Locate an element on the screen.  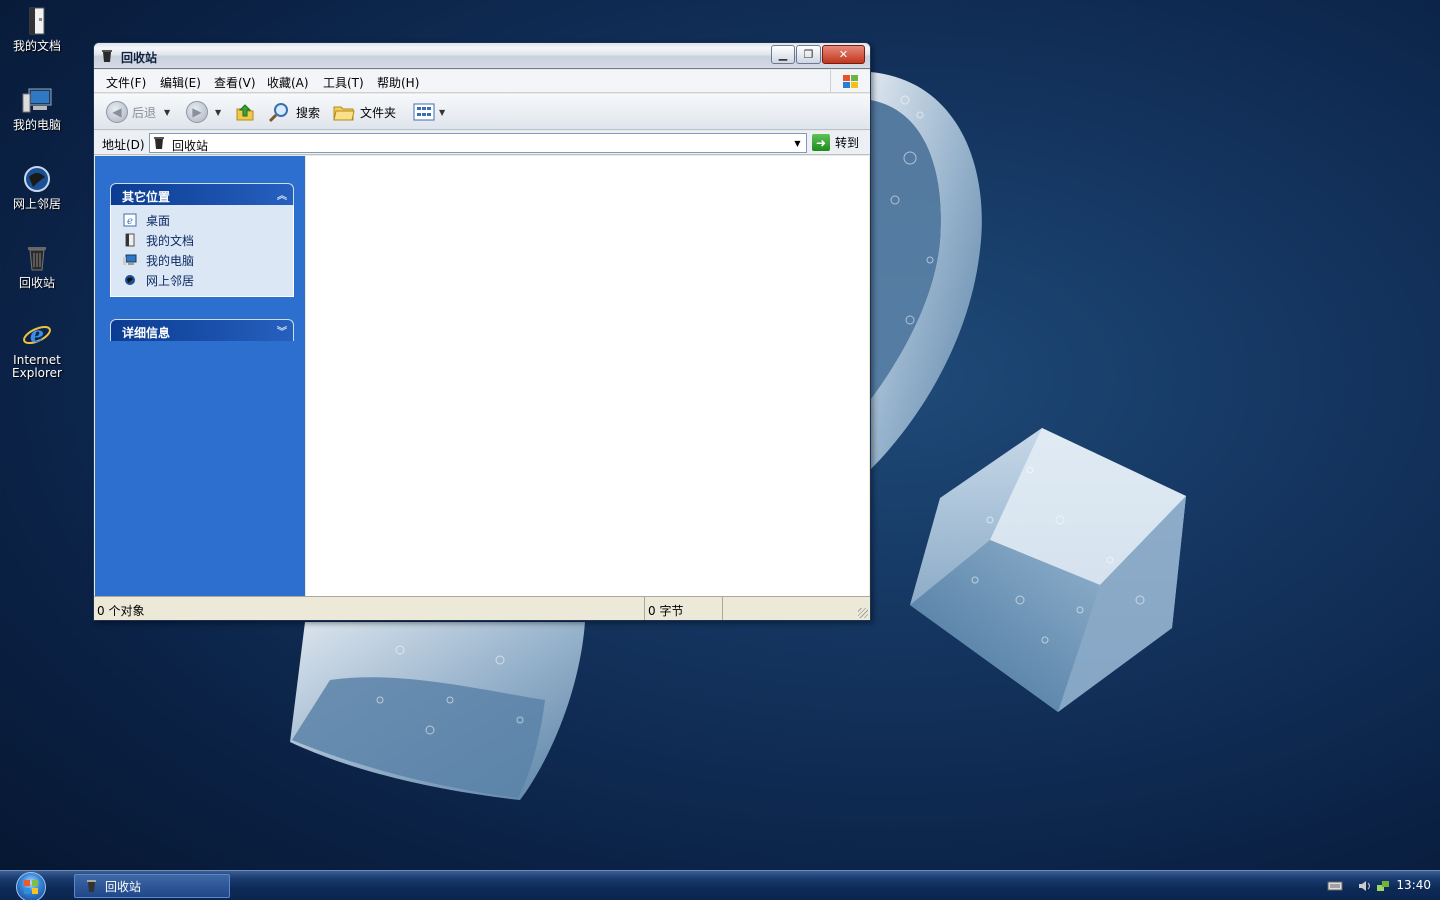
internet-explorer-icon: e is located at coordinates (37, 335).